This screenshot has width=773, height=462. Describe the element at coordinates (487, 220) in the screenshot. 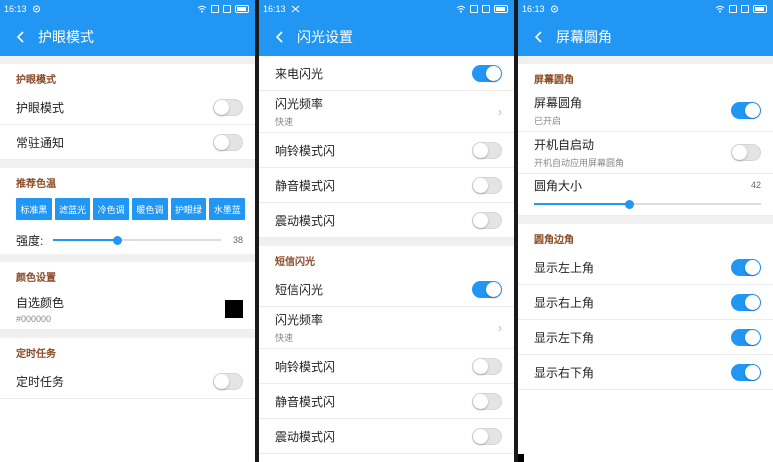

I see `call-vibrate-toggle` at that location.